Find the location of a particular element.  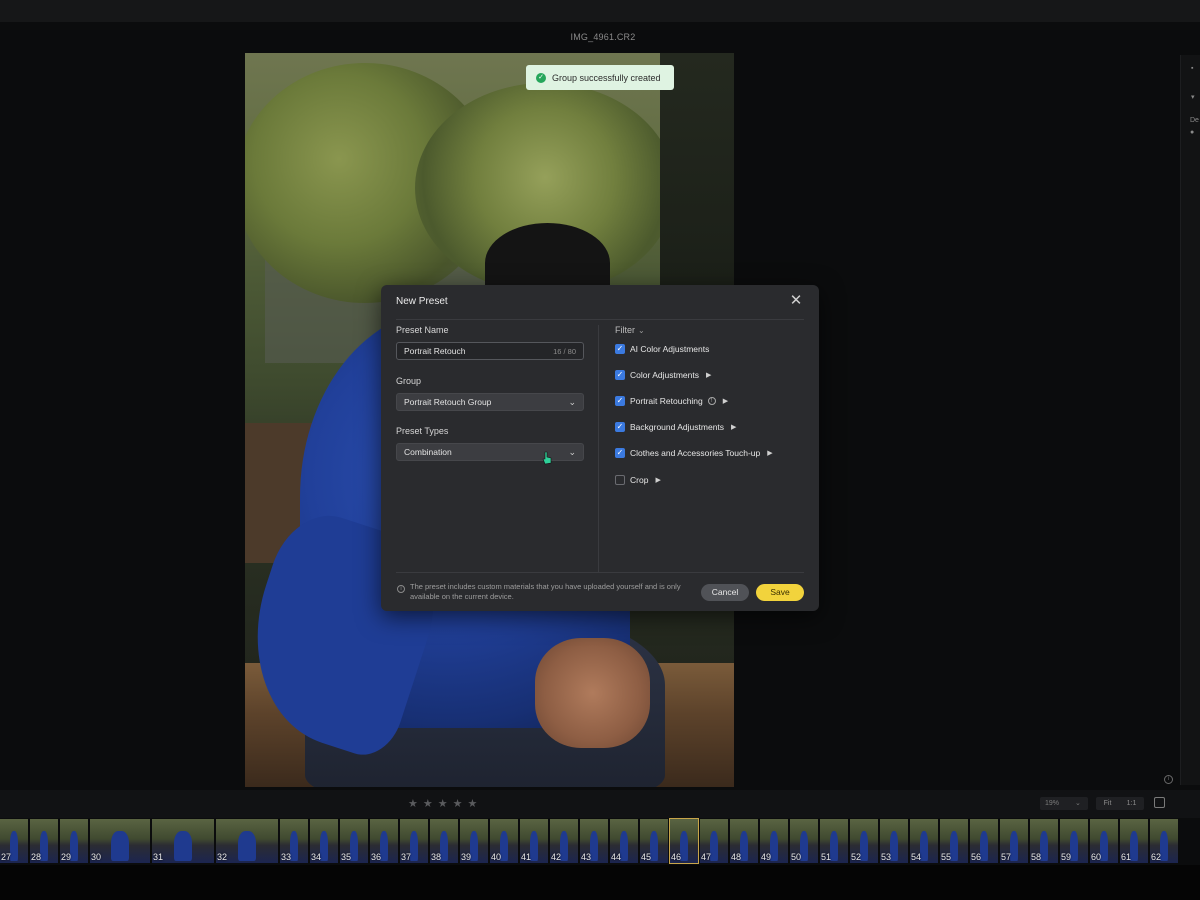

option-label: Clothes and Accessories Touch-up is located at coordinates (695, 453).